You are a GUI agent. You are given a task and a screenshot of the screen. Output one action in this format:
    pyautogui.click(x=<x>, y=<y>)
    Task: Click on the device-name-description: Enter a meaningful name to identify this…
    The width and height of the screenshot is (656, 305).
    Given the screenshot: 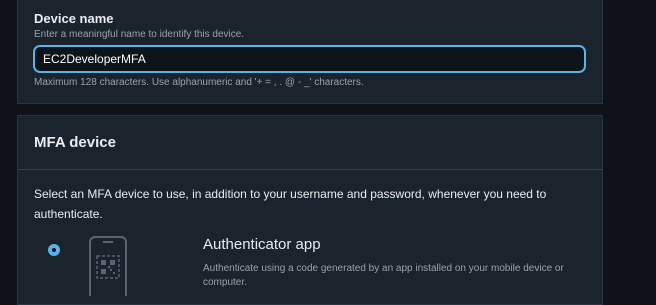 What is the action you would take?
    pyautogui.click(x=139, y=34)
    